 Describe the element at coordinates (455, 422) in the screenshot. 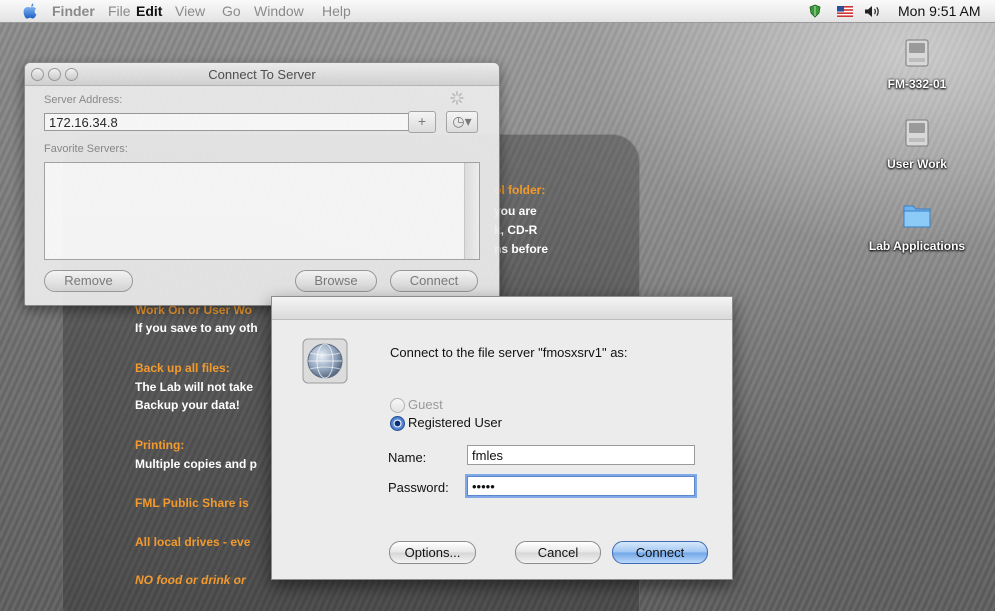

I see `registered-user-label: Registered User` at that location.